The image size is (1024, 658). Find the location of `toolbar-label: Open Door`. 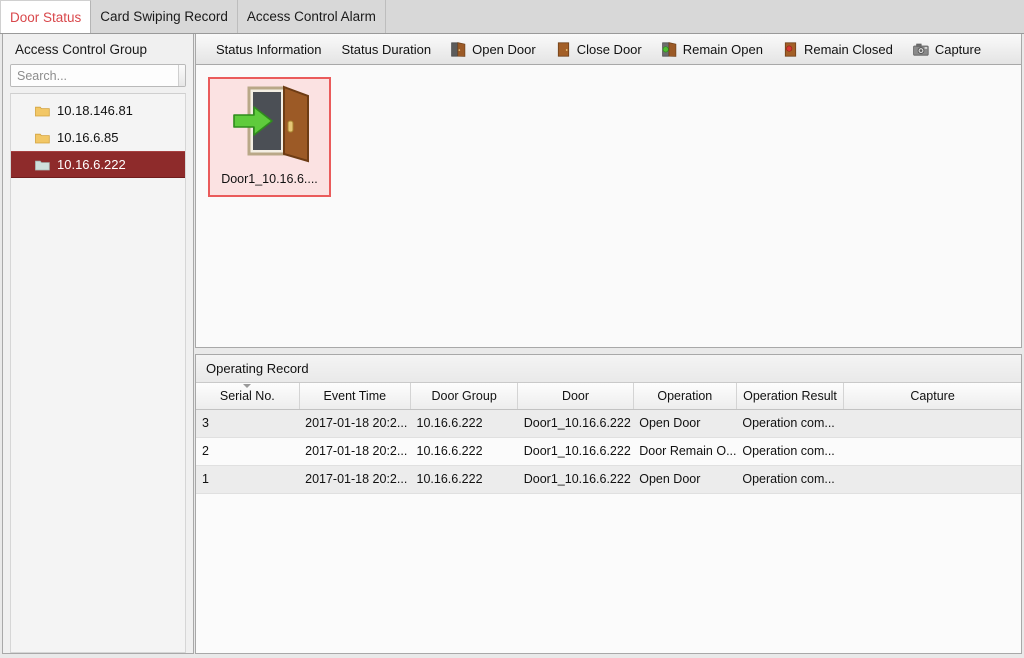

toolbar-label: Open Door is located at coordinates (504, 49).